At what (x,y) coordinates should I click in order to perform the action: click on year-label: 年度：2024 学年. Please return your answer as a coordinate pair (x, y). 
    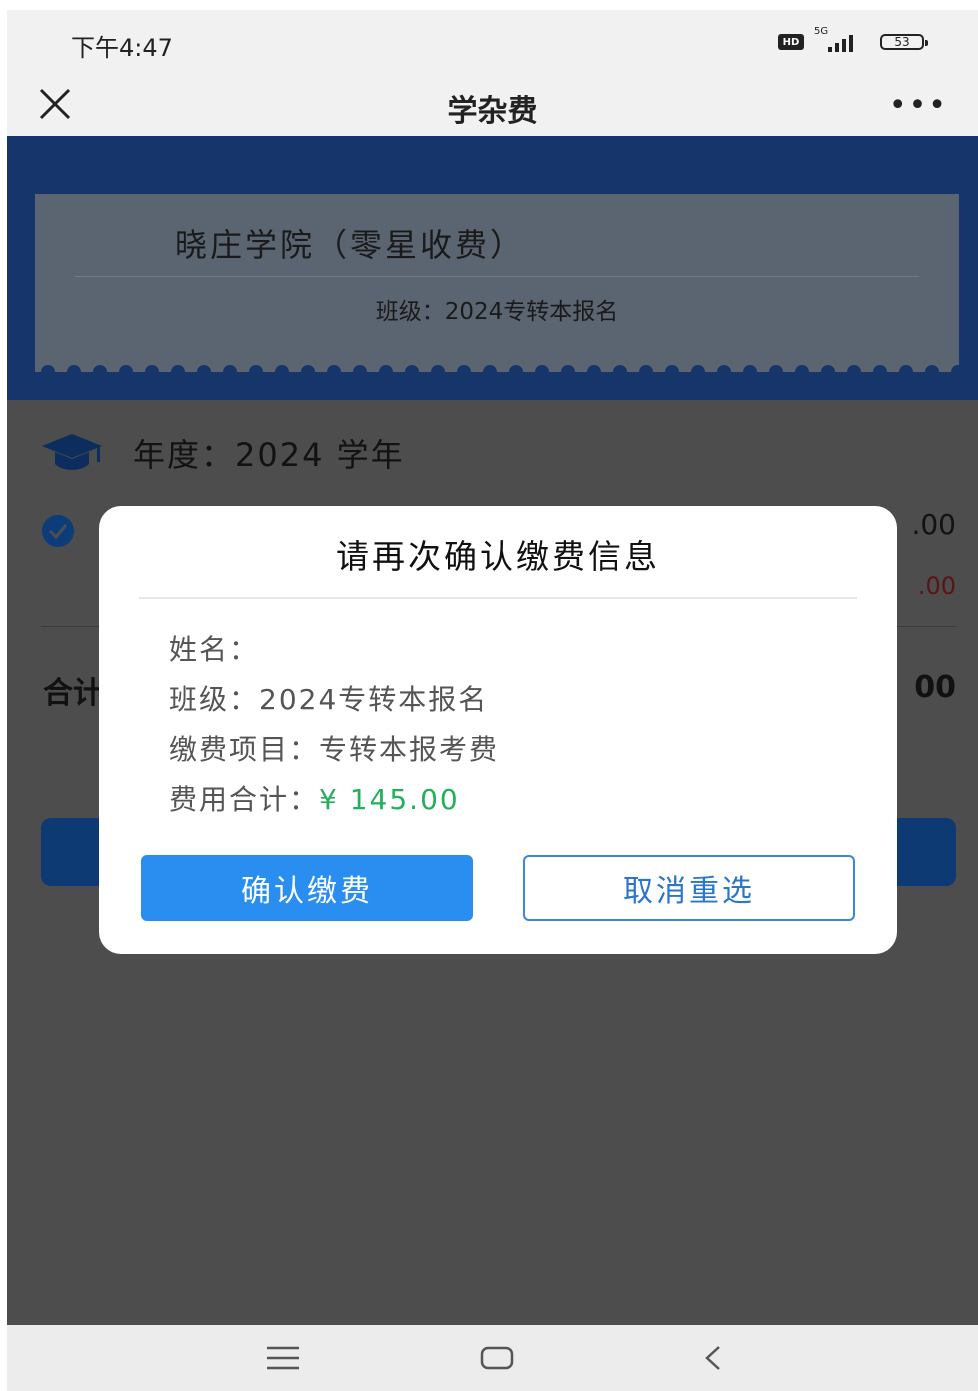
    Looking at the image, I should click on (269, 455).